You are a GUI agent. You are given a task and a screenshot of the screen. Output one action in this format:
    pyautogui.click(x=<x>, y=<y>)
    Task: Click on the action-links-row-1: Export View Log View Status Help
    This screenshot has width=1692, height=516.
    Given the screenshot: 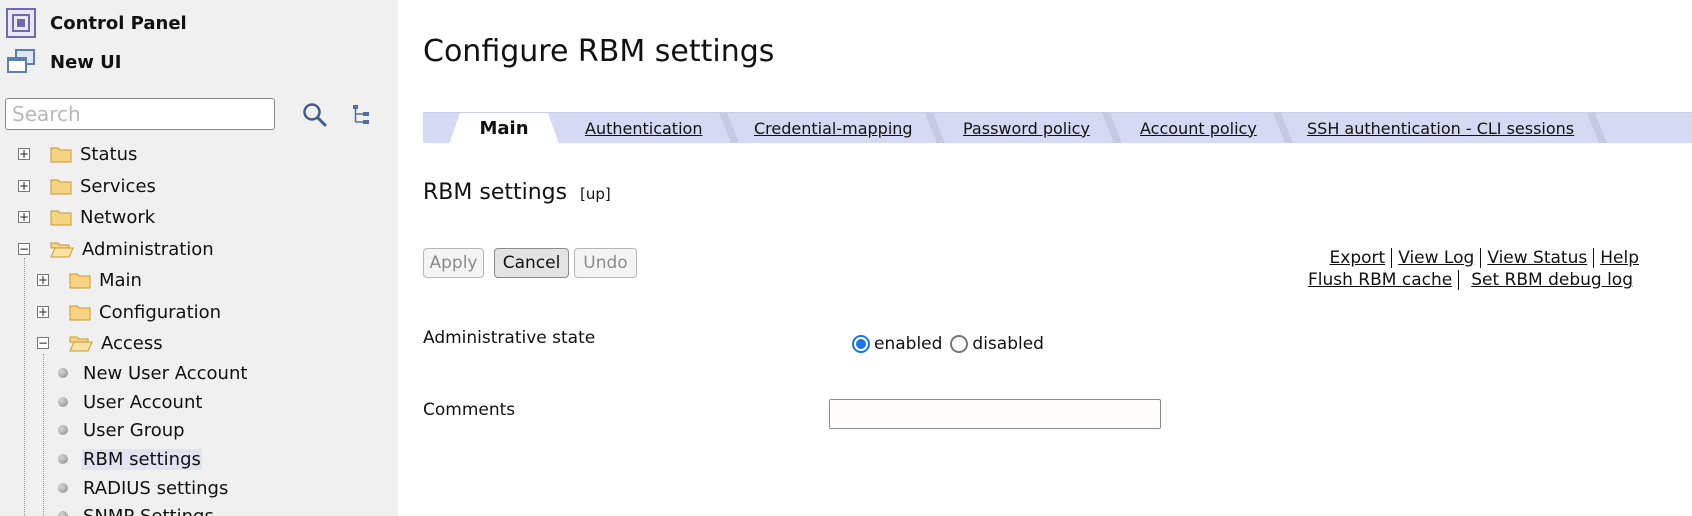 What is the action you would take?
    pyautogui.click(x=1484, y=258)
    